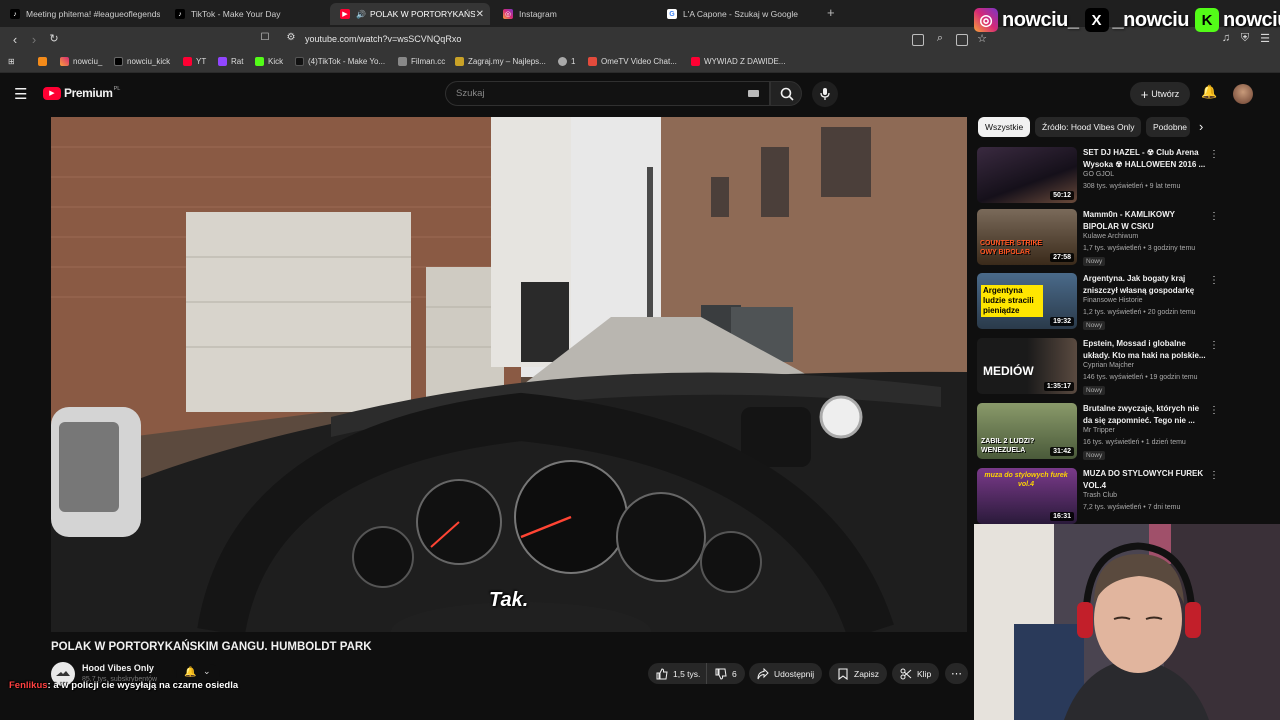  I want to click on social-kick: K nowciu, so click(1237, 20).